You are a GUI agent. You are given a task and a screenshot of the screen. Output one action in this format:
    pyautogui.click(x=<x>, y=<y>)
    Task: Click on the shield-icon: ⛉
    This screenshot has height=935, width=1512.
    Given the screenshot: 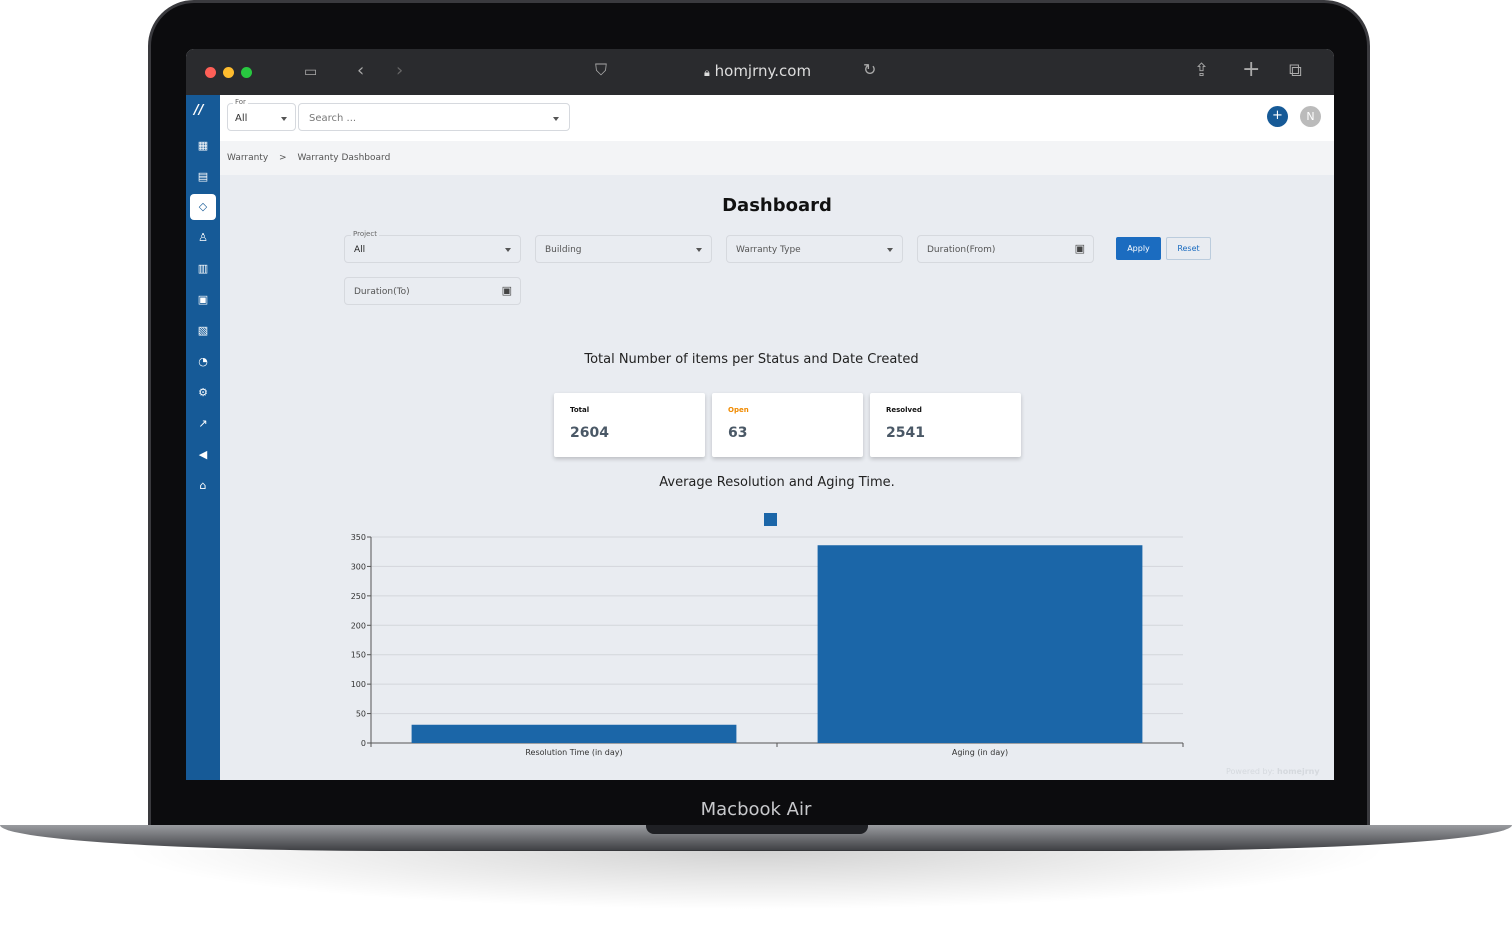 What is the action you would take?
    pyautogui.click(x=601, y=70)
    